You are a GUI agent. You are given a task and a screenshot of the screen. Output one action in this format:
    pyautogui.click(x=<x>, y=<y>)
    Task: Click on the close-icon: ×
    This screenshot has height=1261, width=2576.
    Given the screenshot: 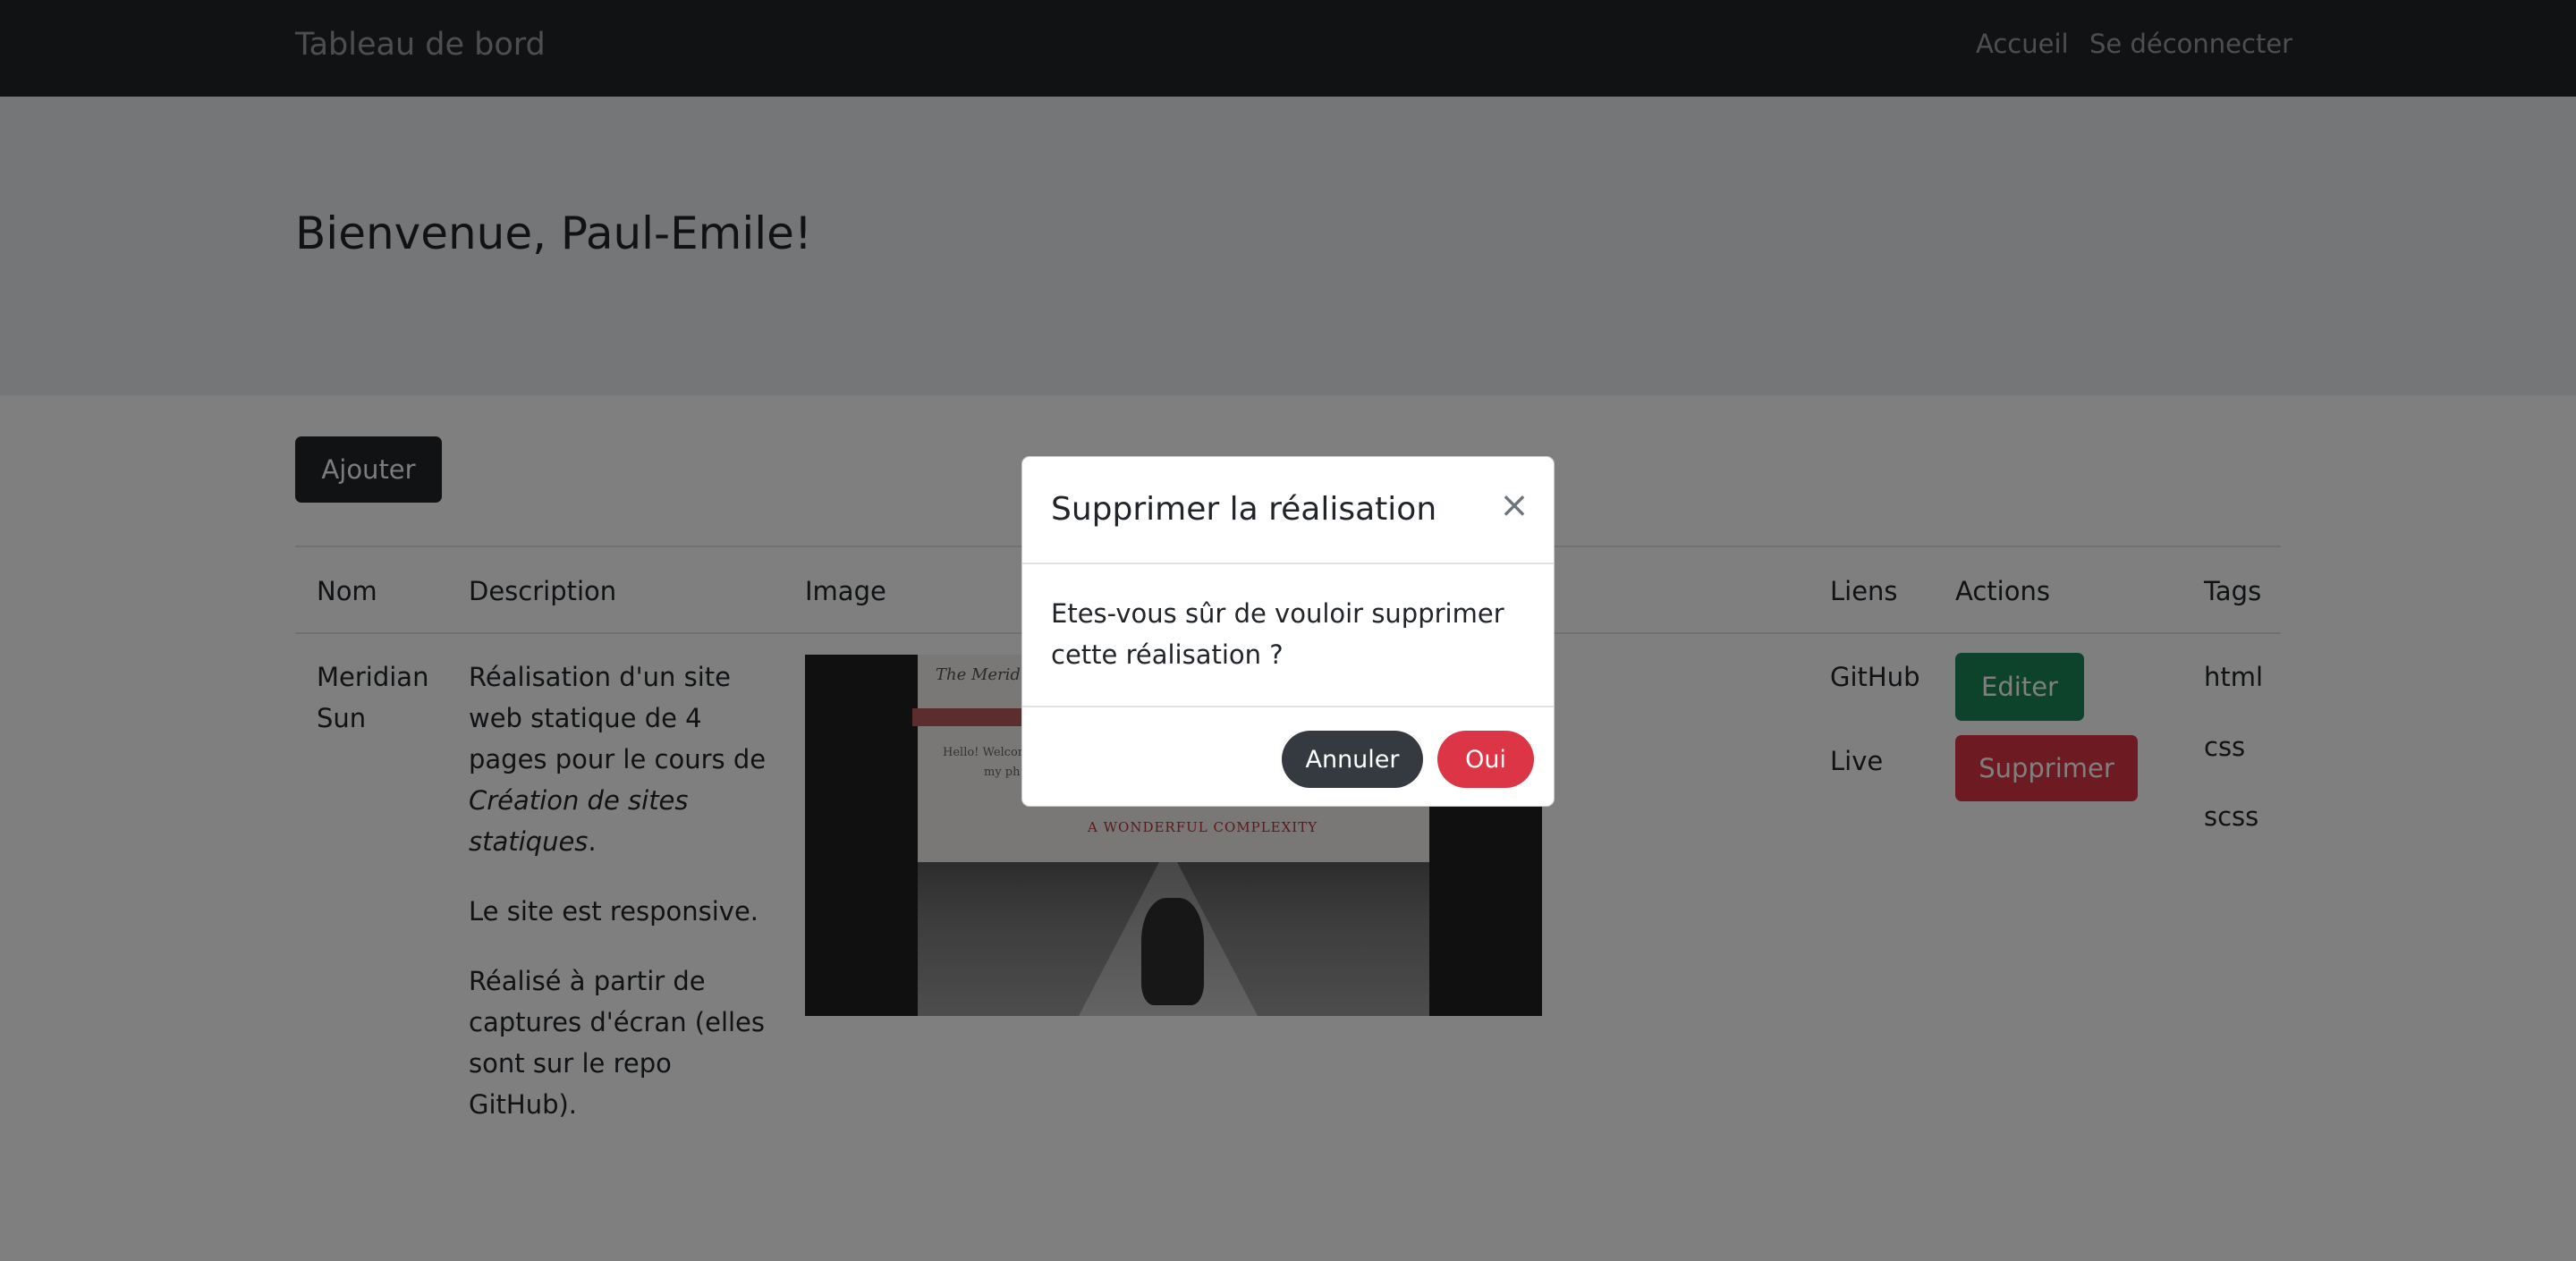 What is the action you would take?
    pyautogui.click(x=1514, y=505)
    